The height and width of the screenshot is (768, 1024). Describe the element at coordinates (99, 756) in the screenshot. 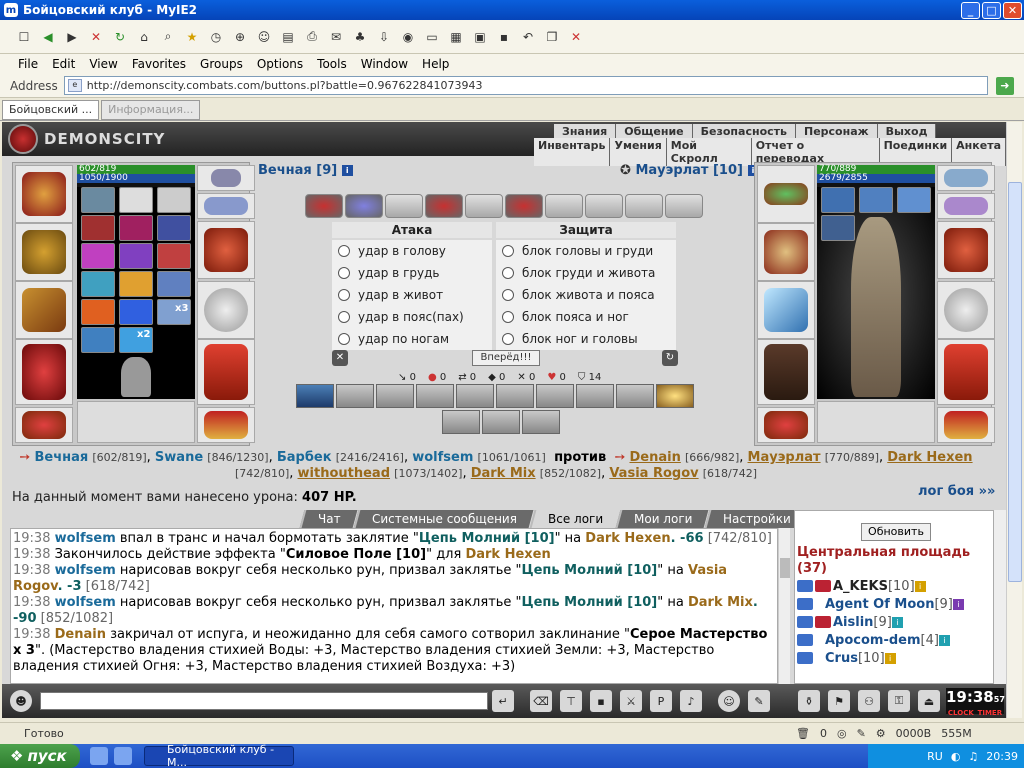

I see `ie-icon` at that location.